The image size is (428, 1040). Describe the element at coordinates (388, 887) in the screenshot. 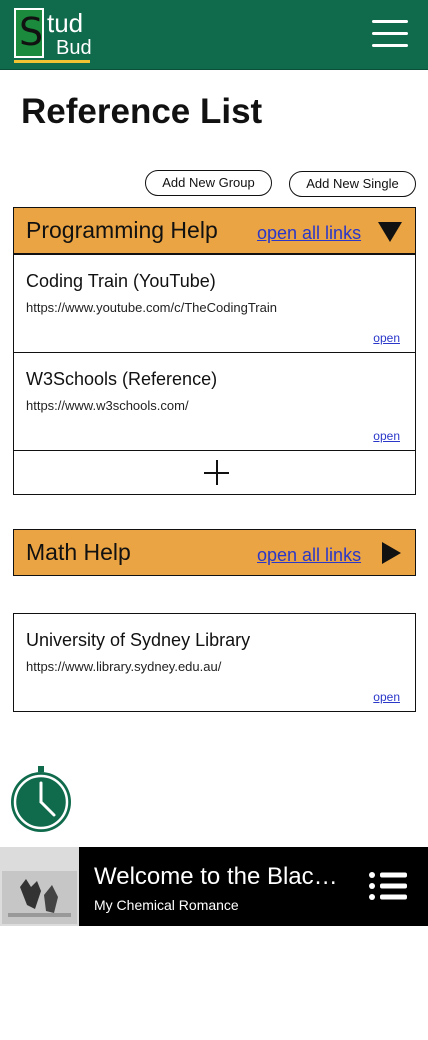

I see `queue-list-icon` at that location.